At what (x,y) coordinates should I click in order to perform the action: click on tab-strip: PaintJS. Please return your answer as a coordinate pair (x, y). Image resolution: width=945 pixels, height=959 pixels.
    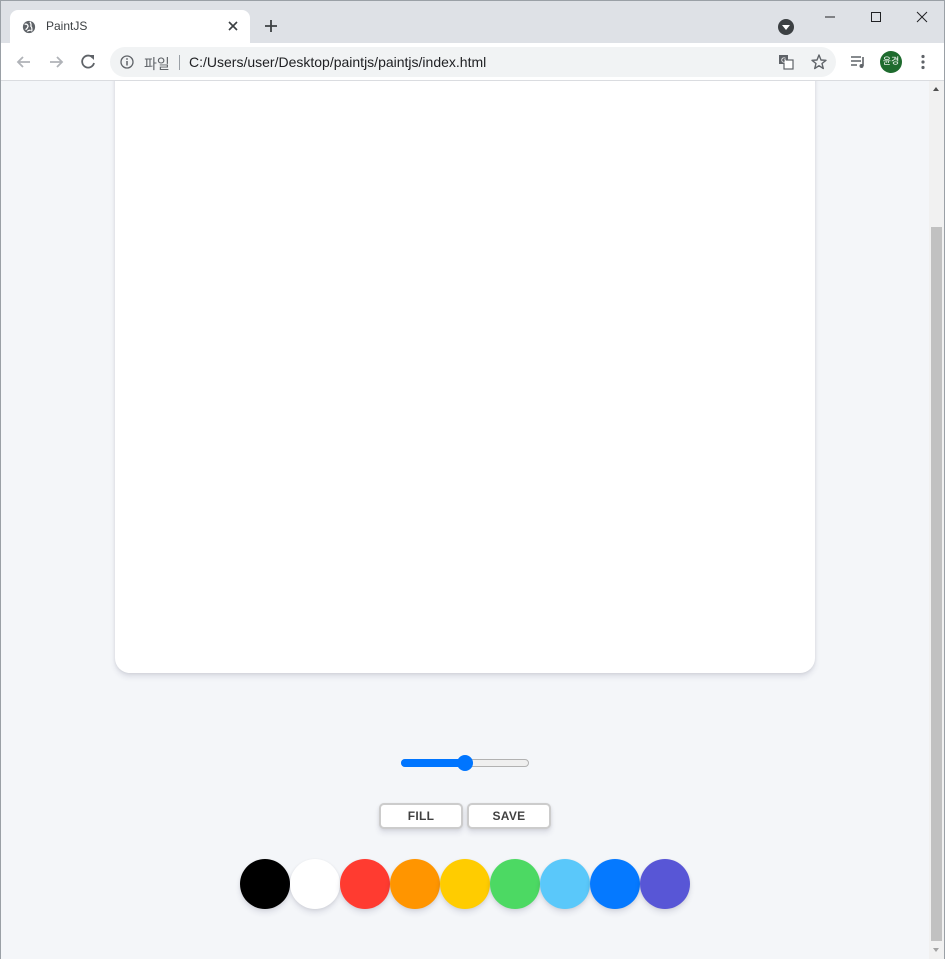
    Looking at the image, I should click on (473, 22).